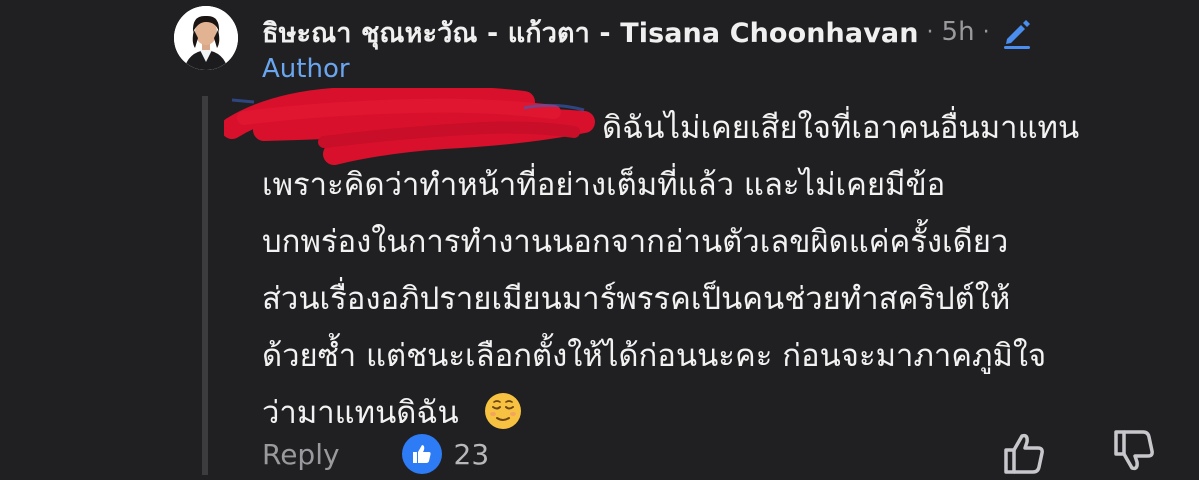  I want to click on thumb-up-icon, so click(1024, 452).